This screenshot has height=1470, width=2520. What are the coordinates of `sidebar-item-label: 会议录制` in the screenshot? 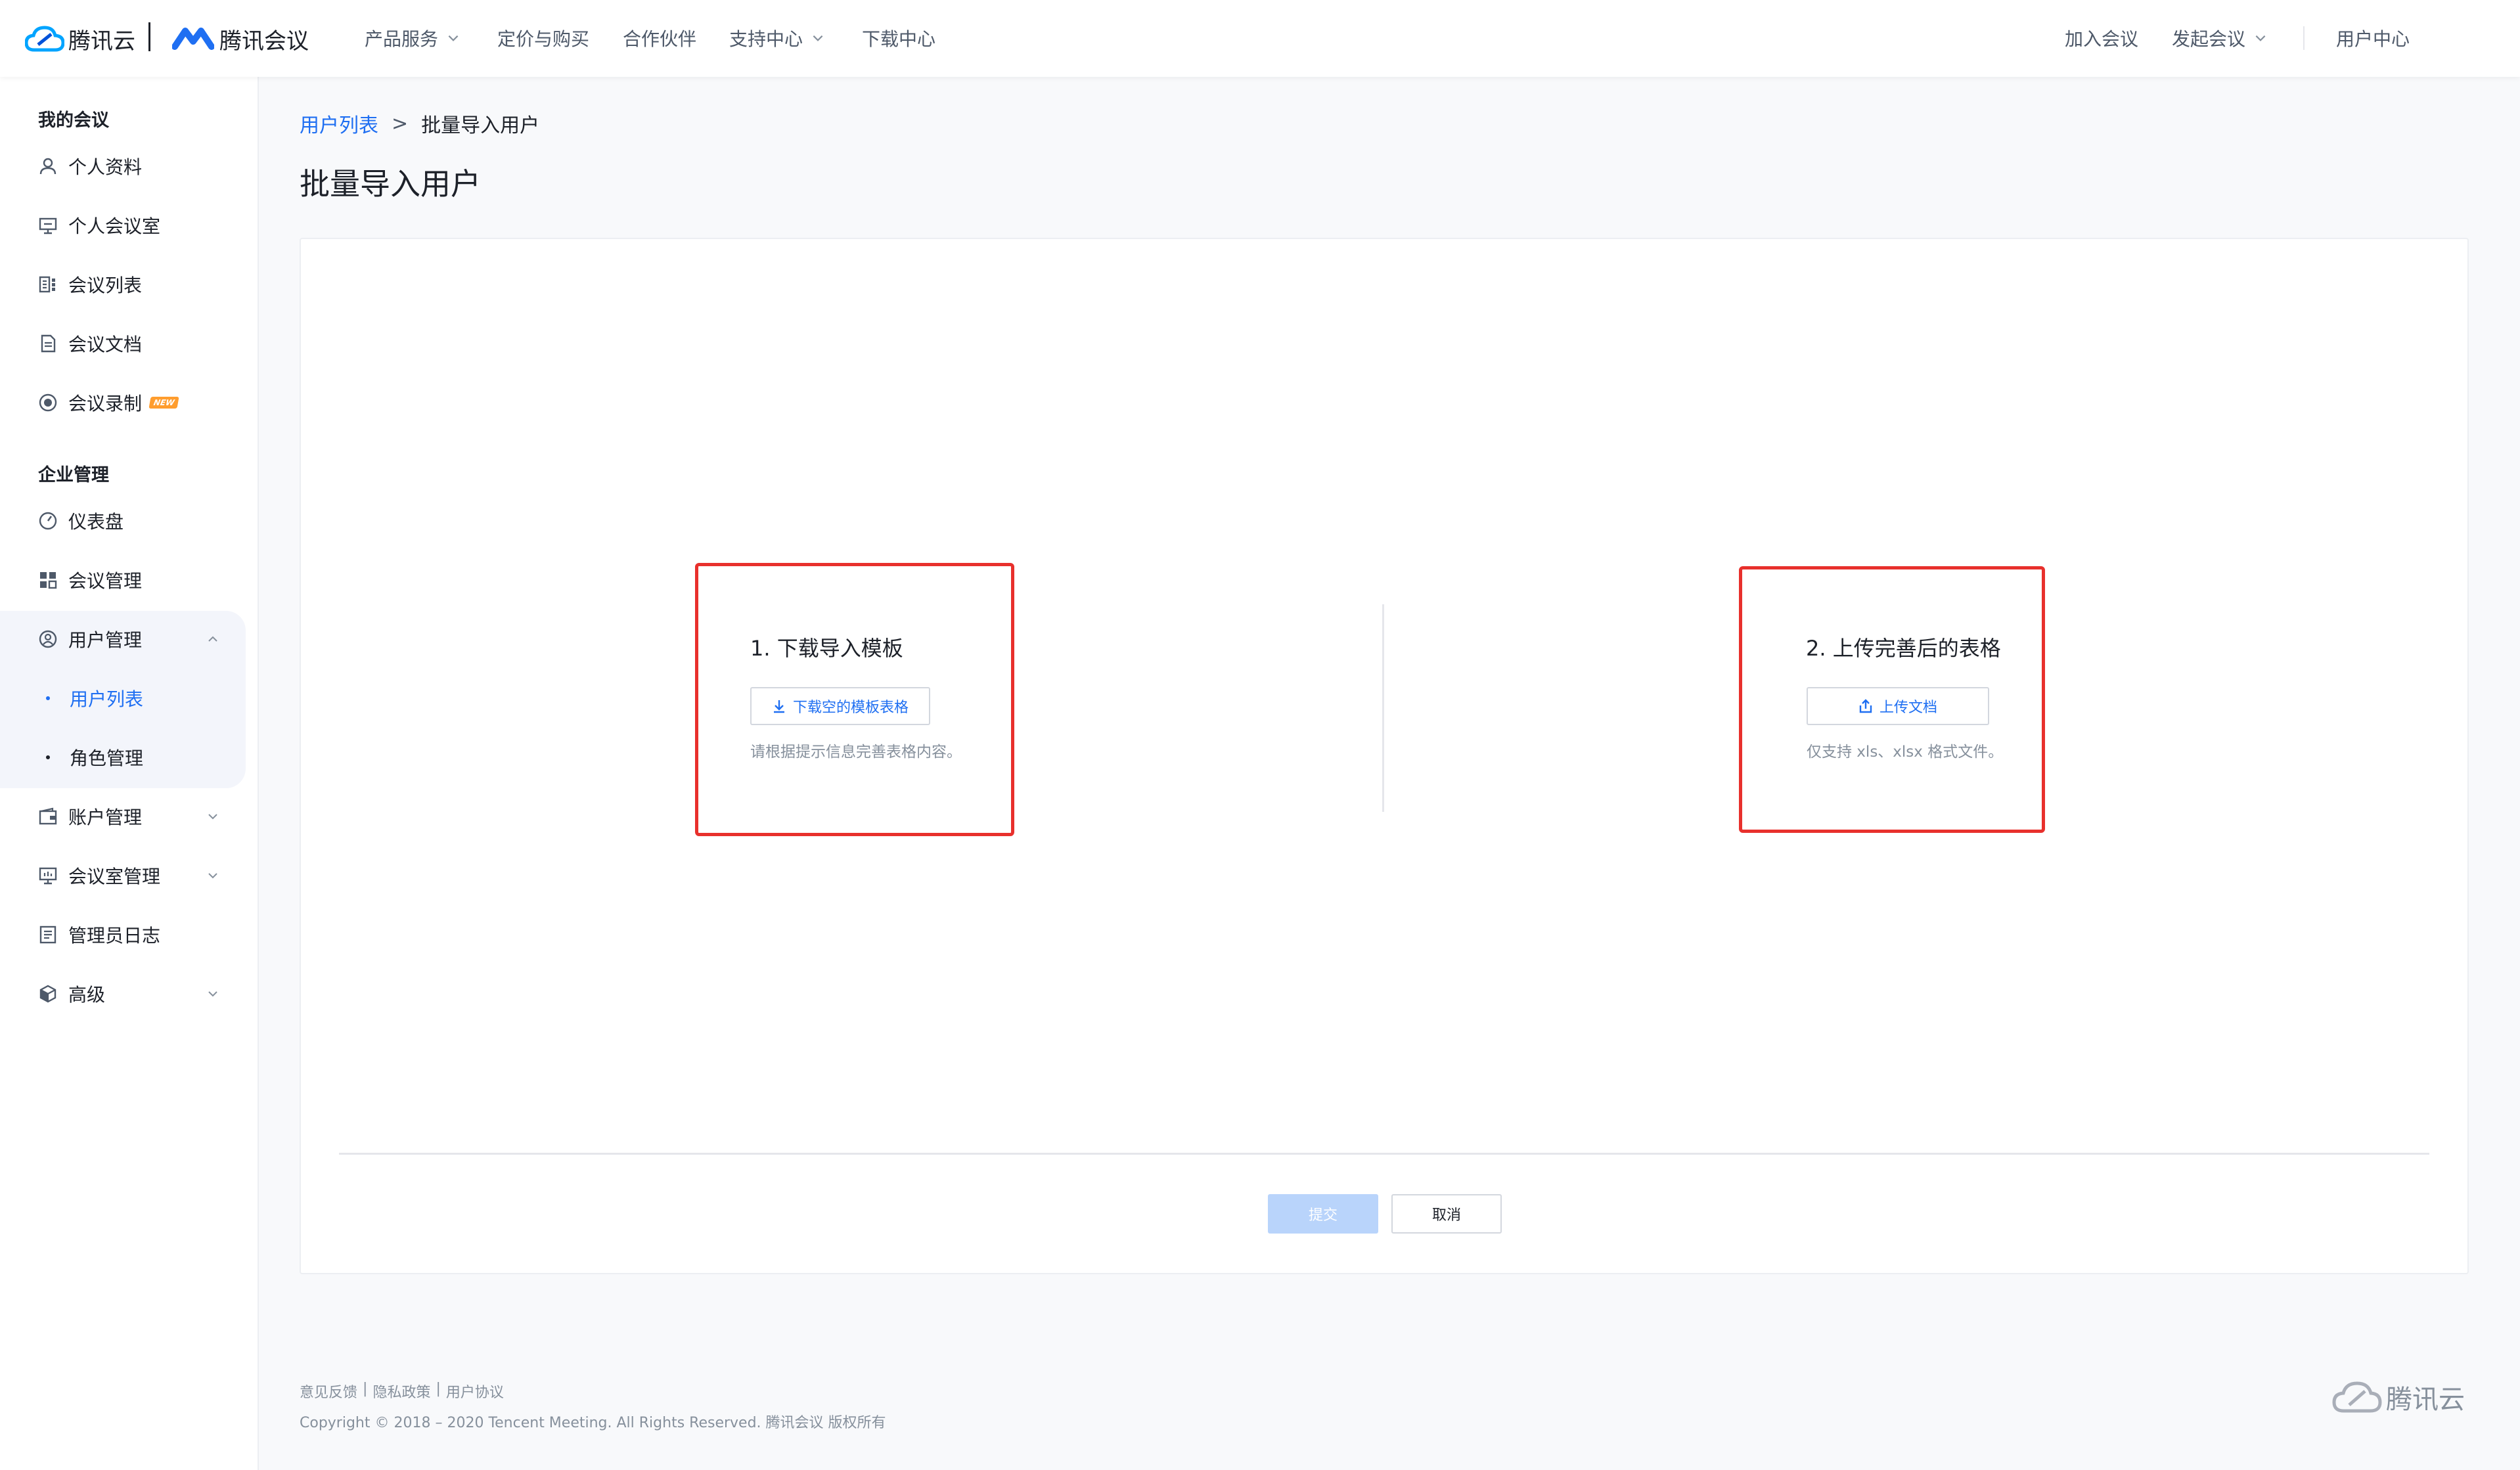 It's located at (105, 403).